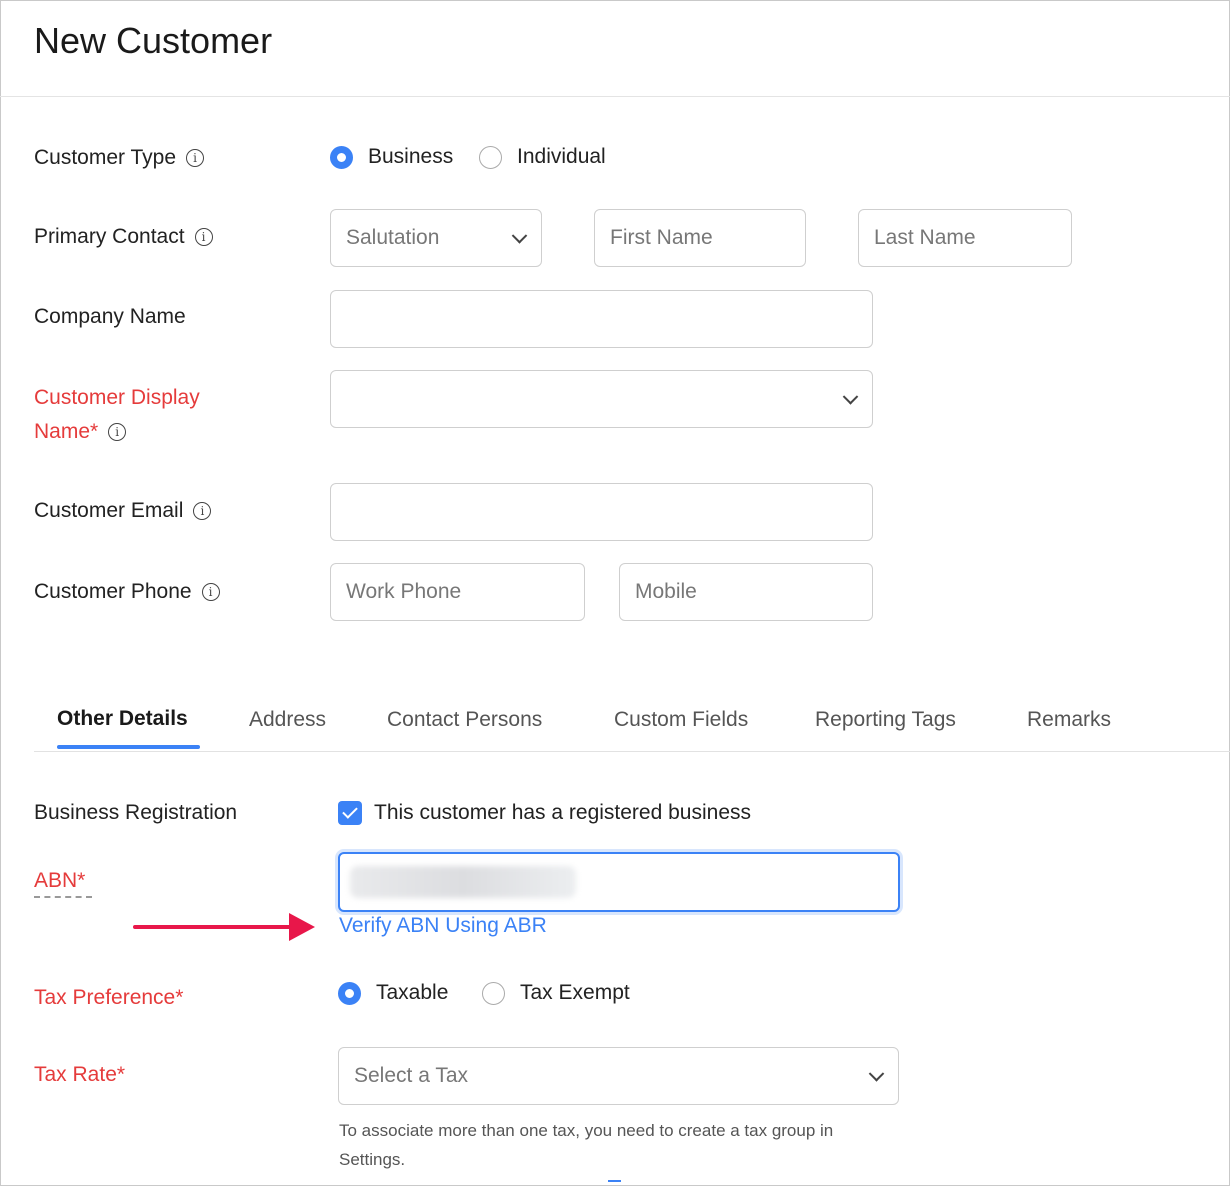 The image size is (1230, 1186). I want to click on tab-remarks: Remarks, so click(1069, 720).